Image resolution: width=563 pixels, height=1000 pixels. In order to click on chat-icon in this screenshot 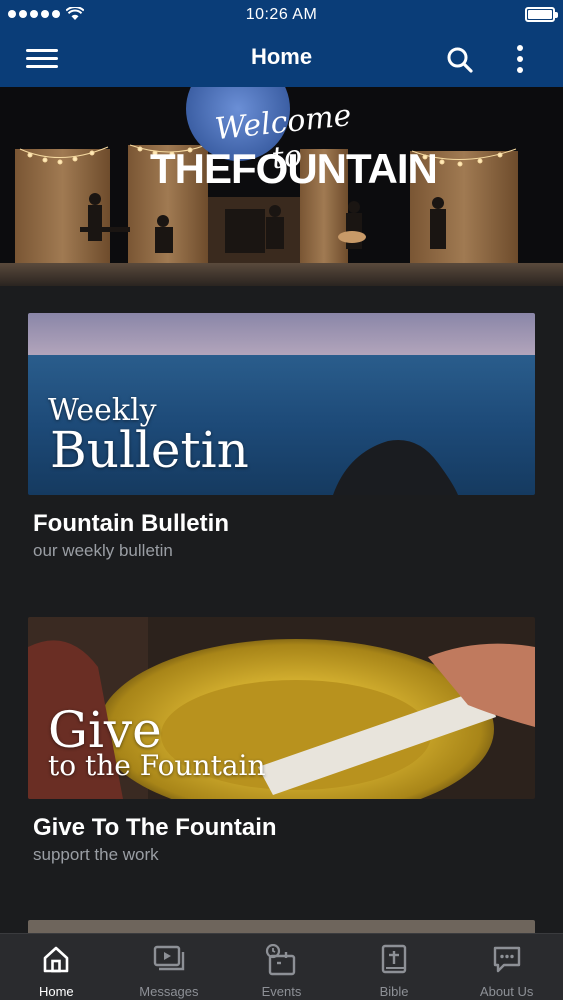, I will do `click(506, 959)`.